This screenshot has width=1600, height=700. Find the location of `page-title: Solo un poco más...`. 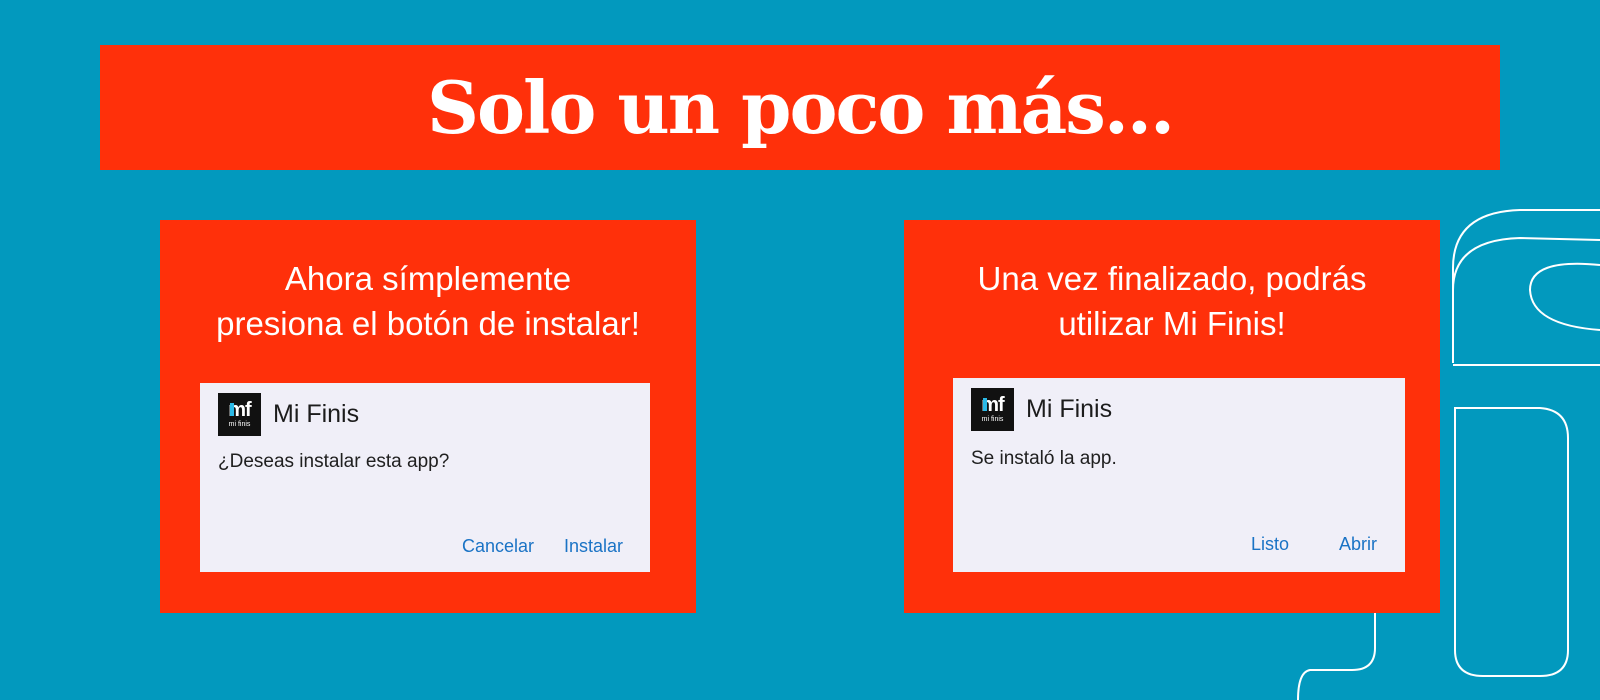

page-title: Solo un poco más... is located at coordinates (800, 107).